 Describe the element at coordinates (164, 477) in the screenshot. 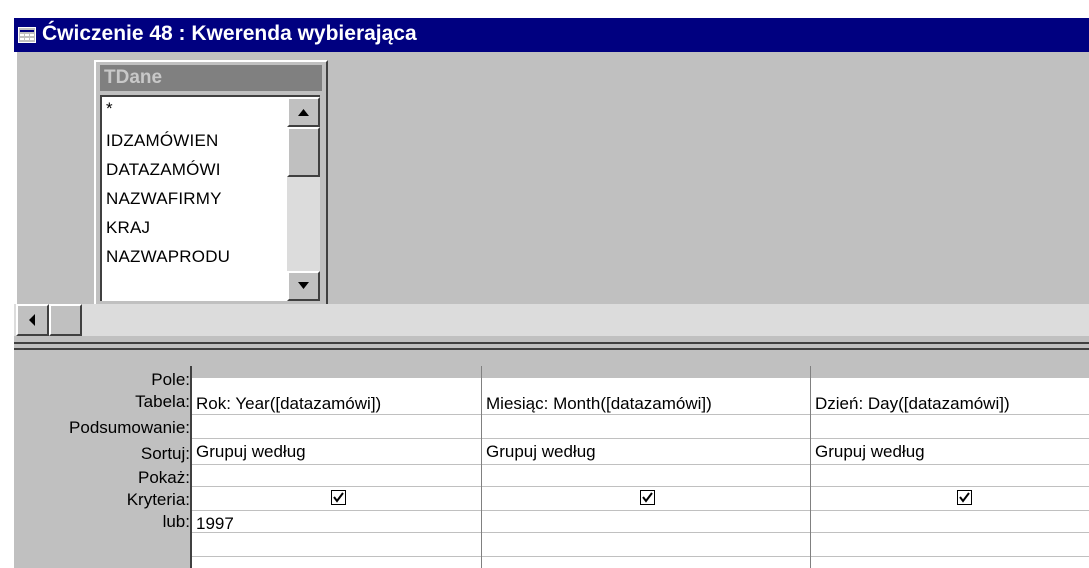

I see `row-label-pokaz: Pokaż:` at that location.